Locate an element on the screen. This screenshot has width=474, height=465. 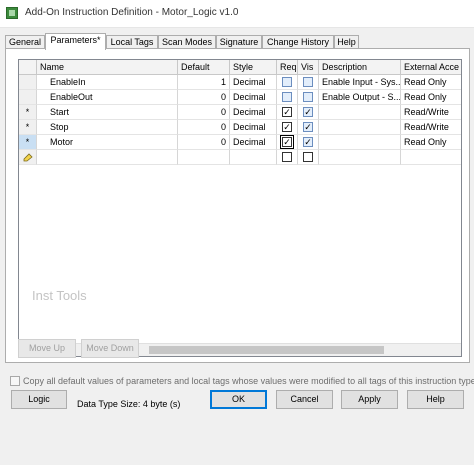
table-row: * Stop 0 Decimal ✓ ✓ Read/Write is located at coordinates (240, 127).